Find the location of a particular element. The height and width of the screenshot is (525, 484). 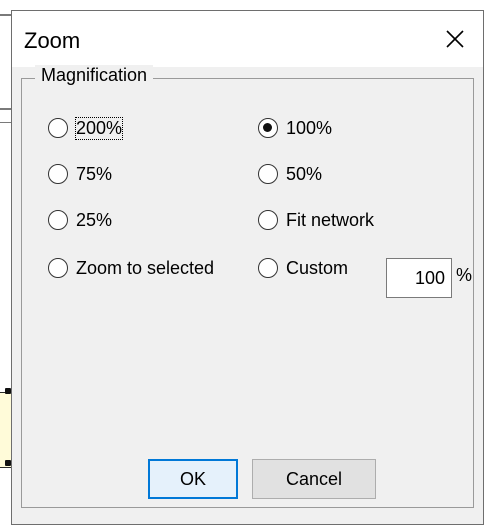

radio-custom: Custom is located at coordinates (303, 268).